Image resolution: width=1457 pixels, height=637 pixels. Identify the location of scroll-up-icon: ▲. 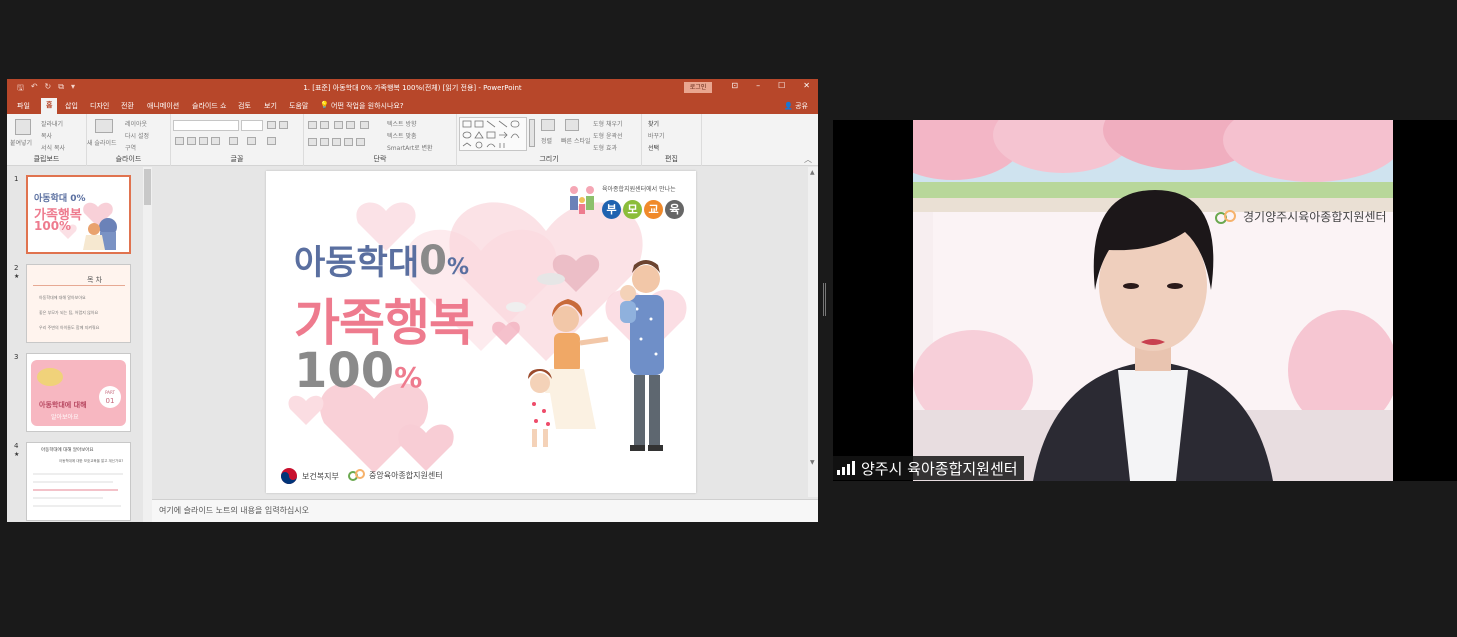
(812, 172).